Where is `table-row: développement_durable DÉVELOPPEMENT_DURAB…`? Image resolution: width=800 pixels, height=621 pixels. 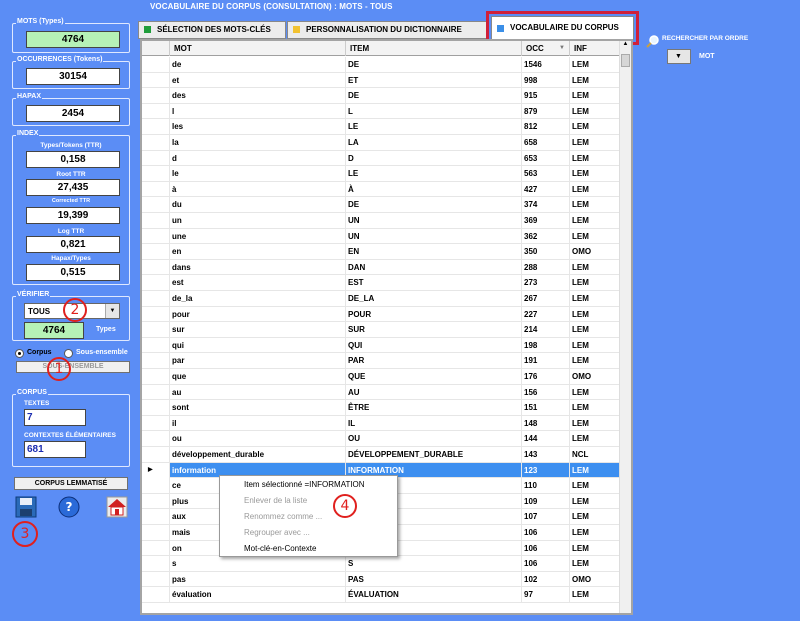
table-row: développement_durable DÉVELOPPEMENT_DURAB… is located at coordinates (381, 455).